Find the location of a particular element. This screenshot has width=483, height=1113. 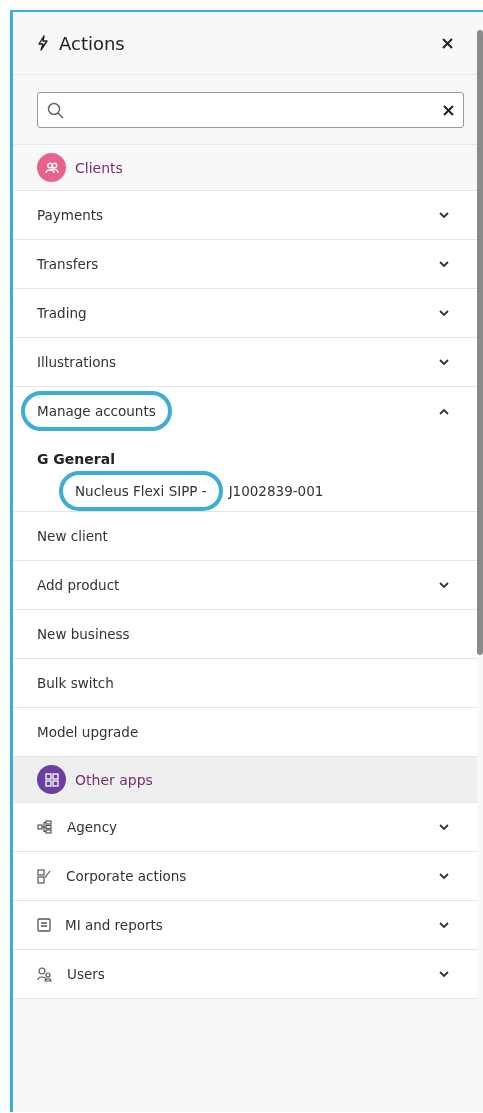

menu-item-label: Corporate actions is located at coordinates (126, 876).